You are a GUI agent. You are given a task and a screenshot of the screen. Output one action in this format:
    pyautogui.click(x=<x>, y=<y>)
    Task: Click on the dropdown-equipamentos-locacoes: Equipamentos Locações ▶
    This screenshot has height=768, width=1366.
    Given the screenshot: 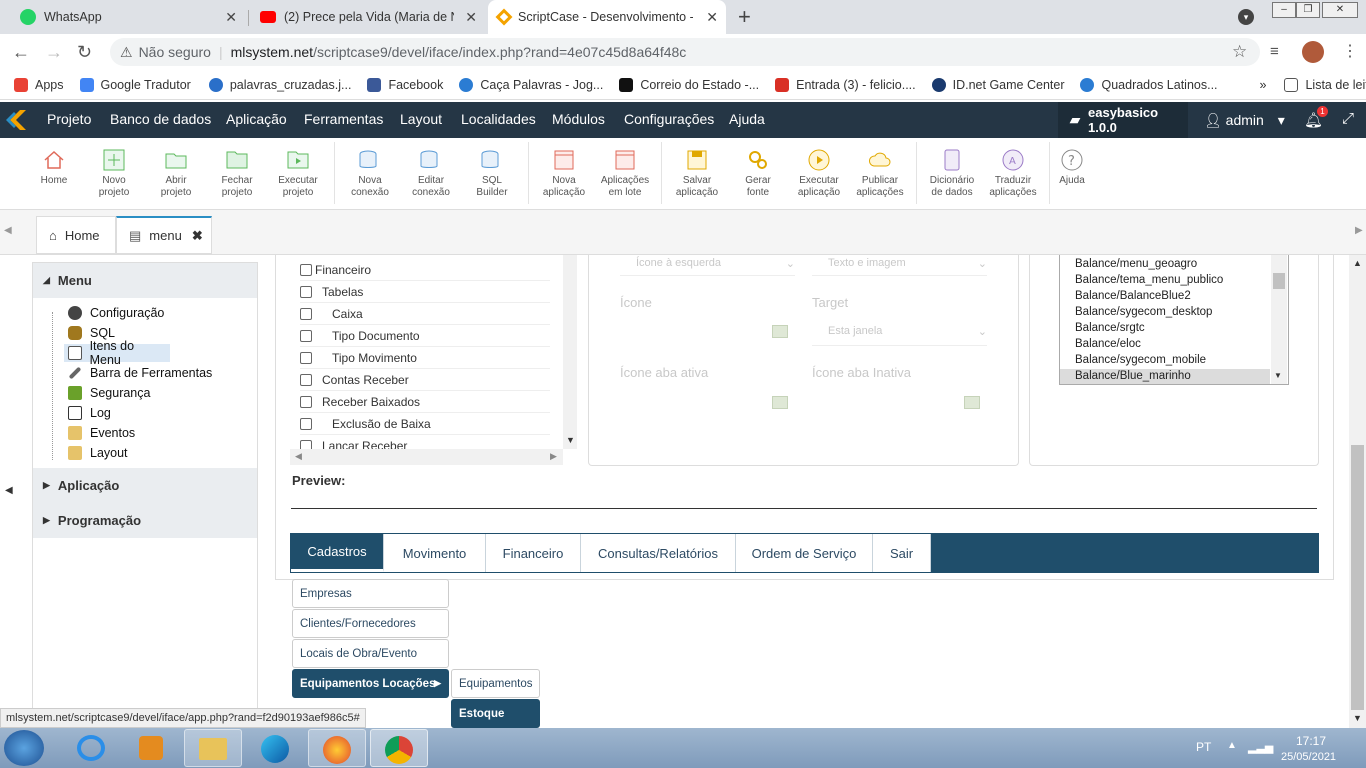 What is the action you would take?
    pyautogui.click(x=370, y=683)
    